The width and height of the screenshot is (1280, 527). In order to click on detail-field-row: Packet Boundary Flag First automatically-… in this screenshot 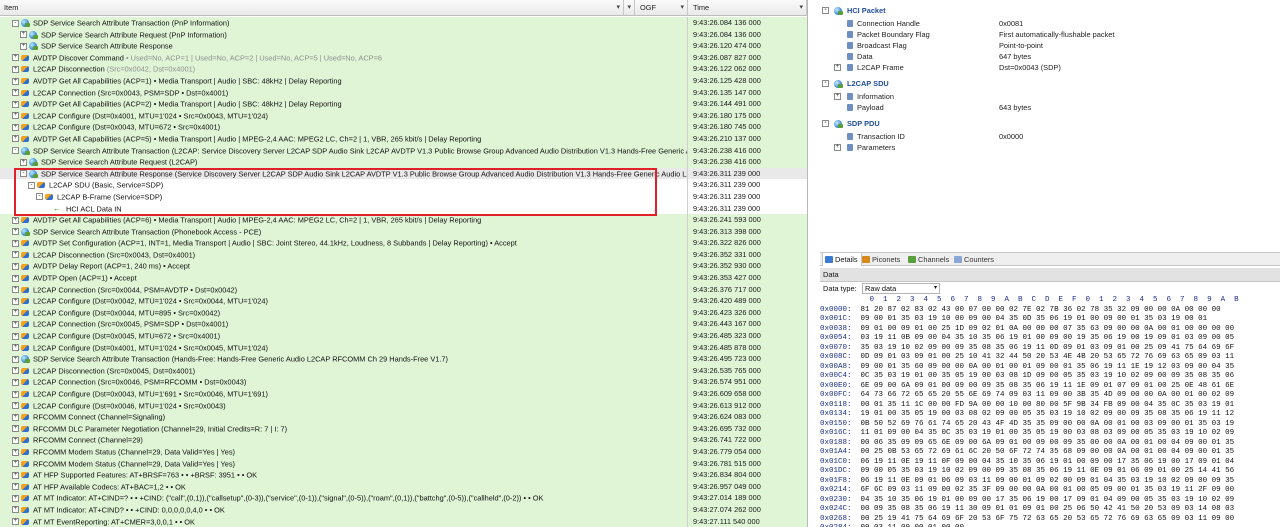, I will do `click(1050, 34)`.